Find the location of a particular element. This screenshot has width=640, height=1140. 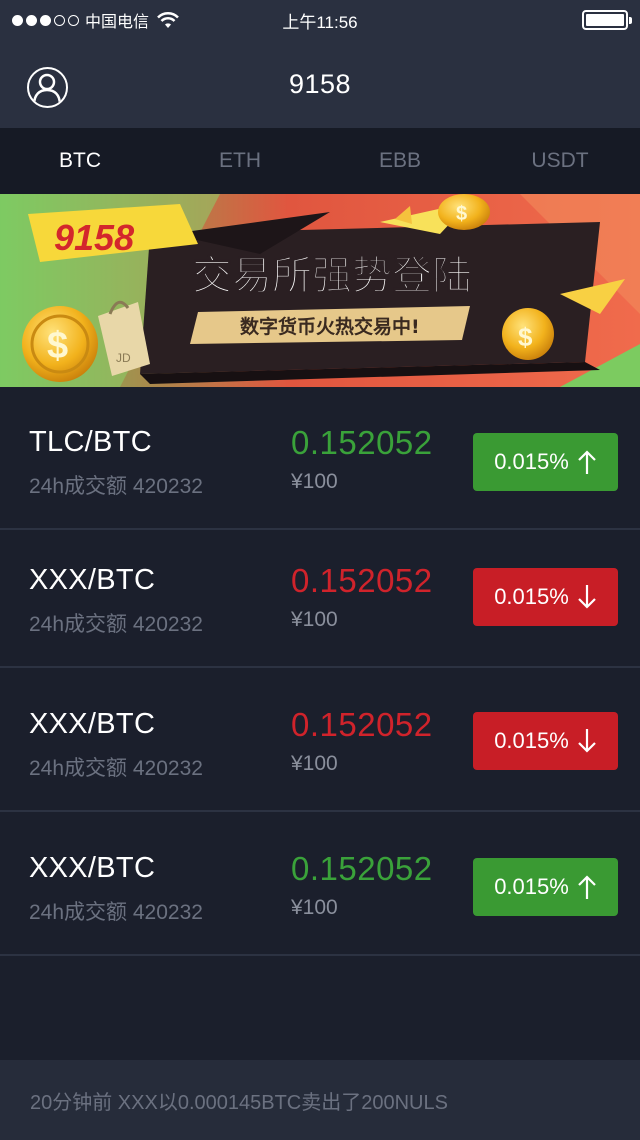

carrier-name: 中国电信 is located at coordinates (117, 22).